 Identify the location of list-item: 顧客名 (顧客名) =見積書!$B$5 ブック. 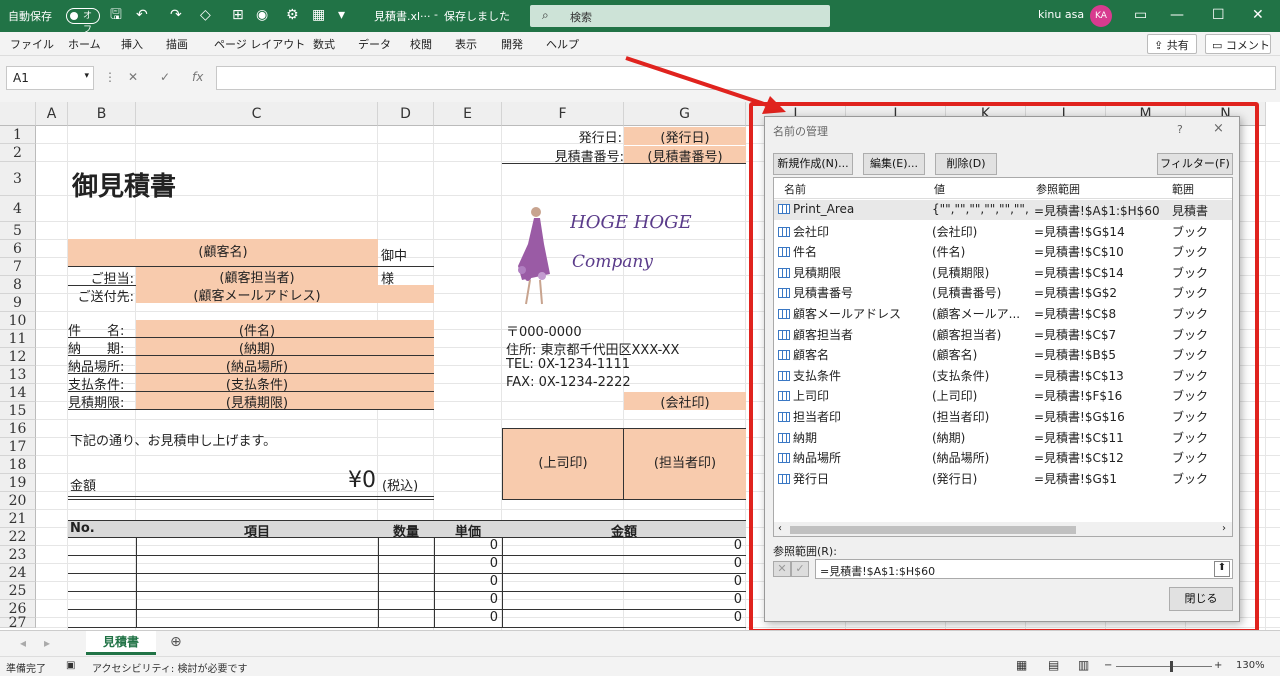
(1003, 354).